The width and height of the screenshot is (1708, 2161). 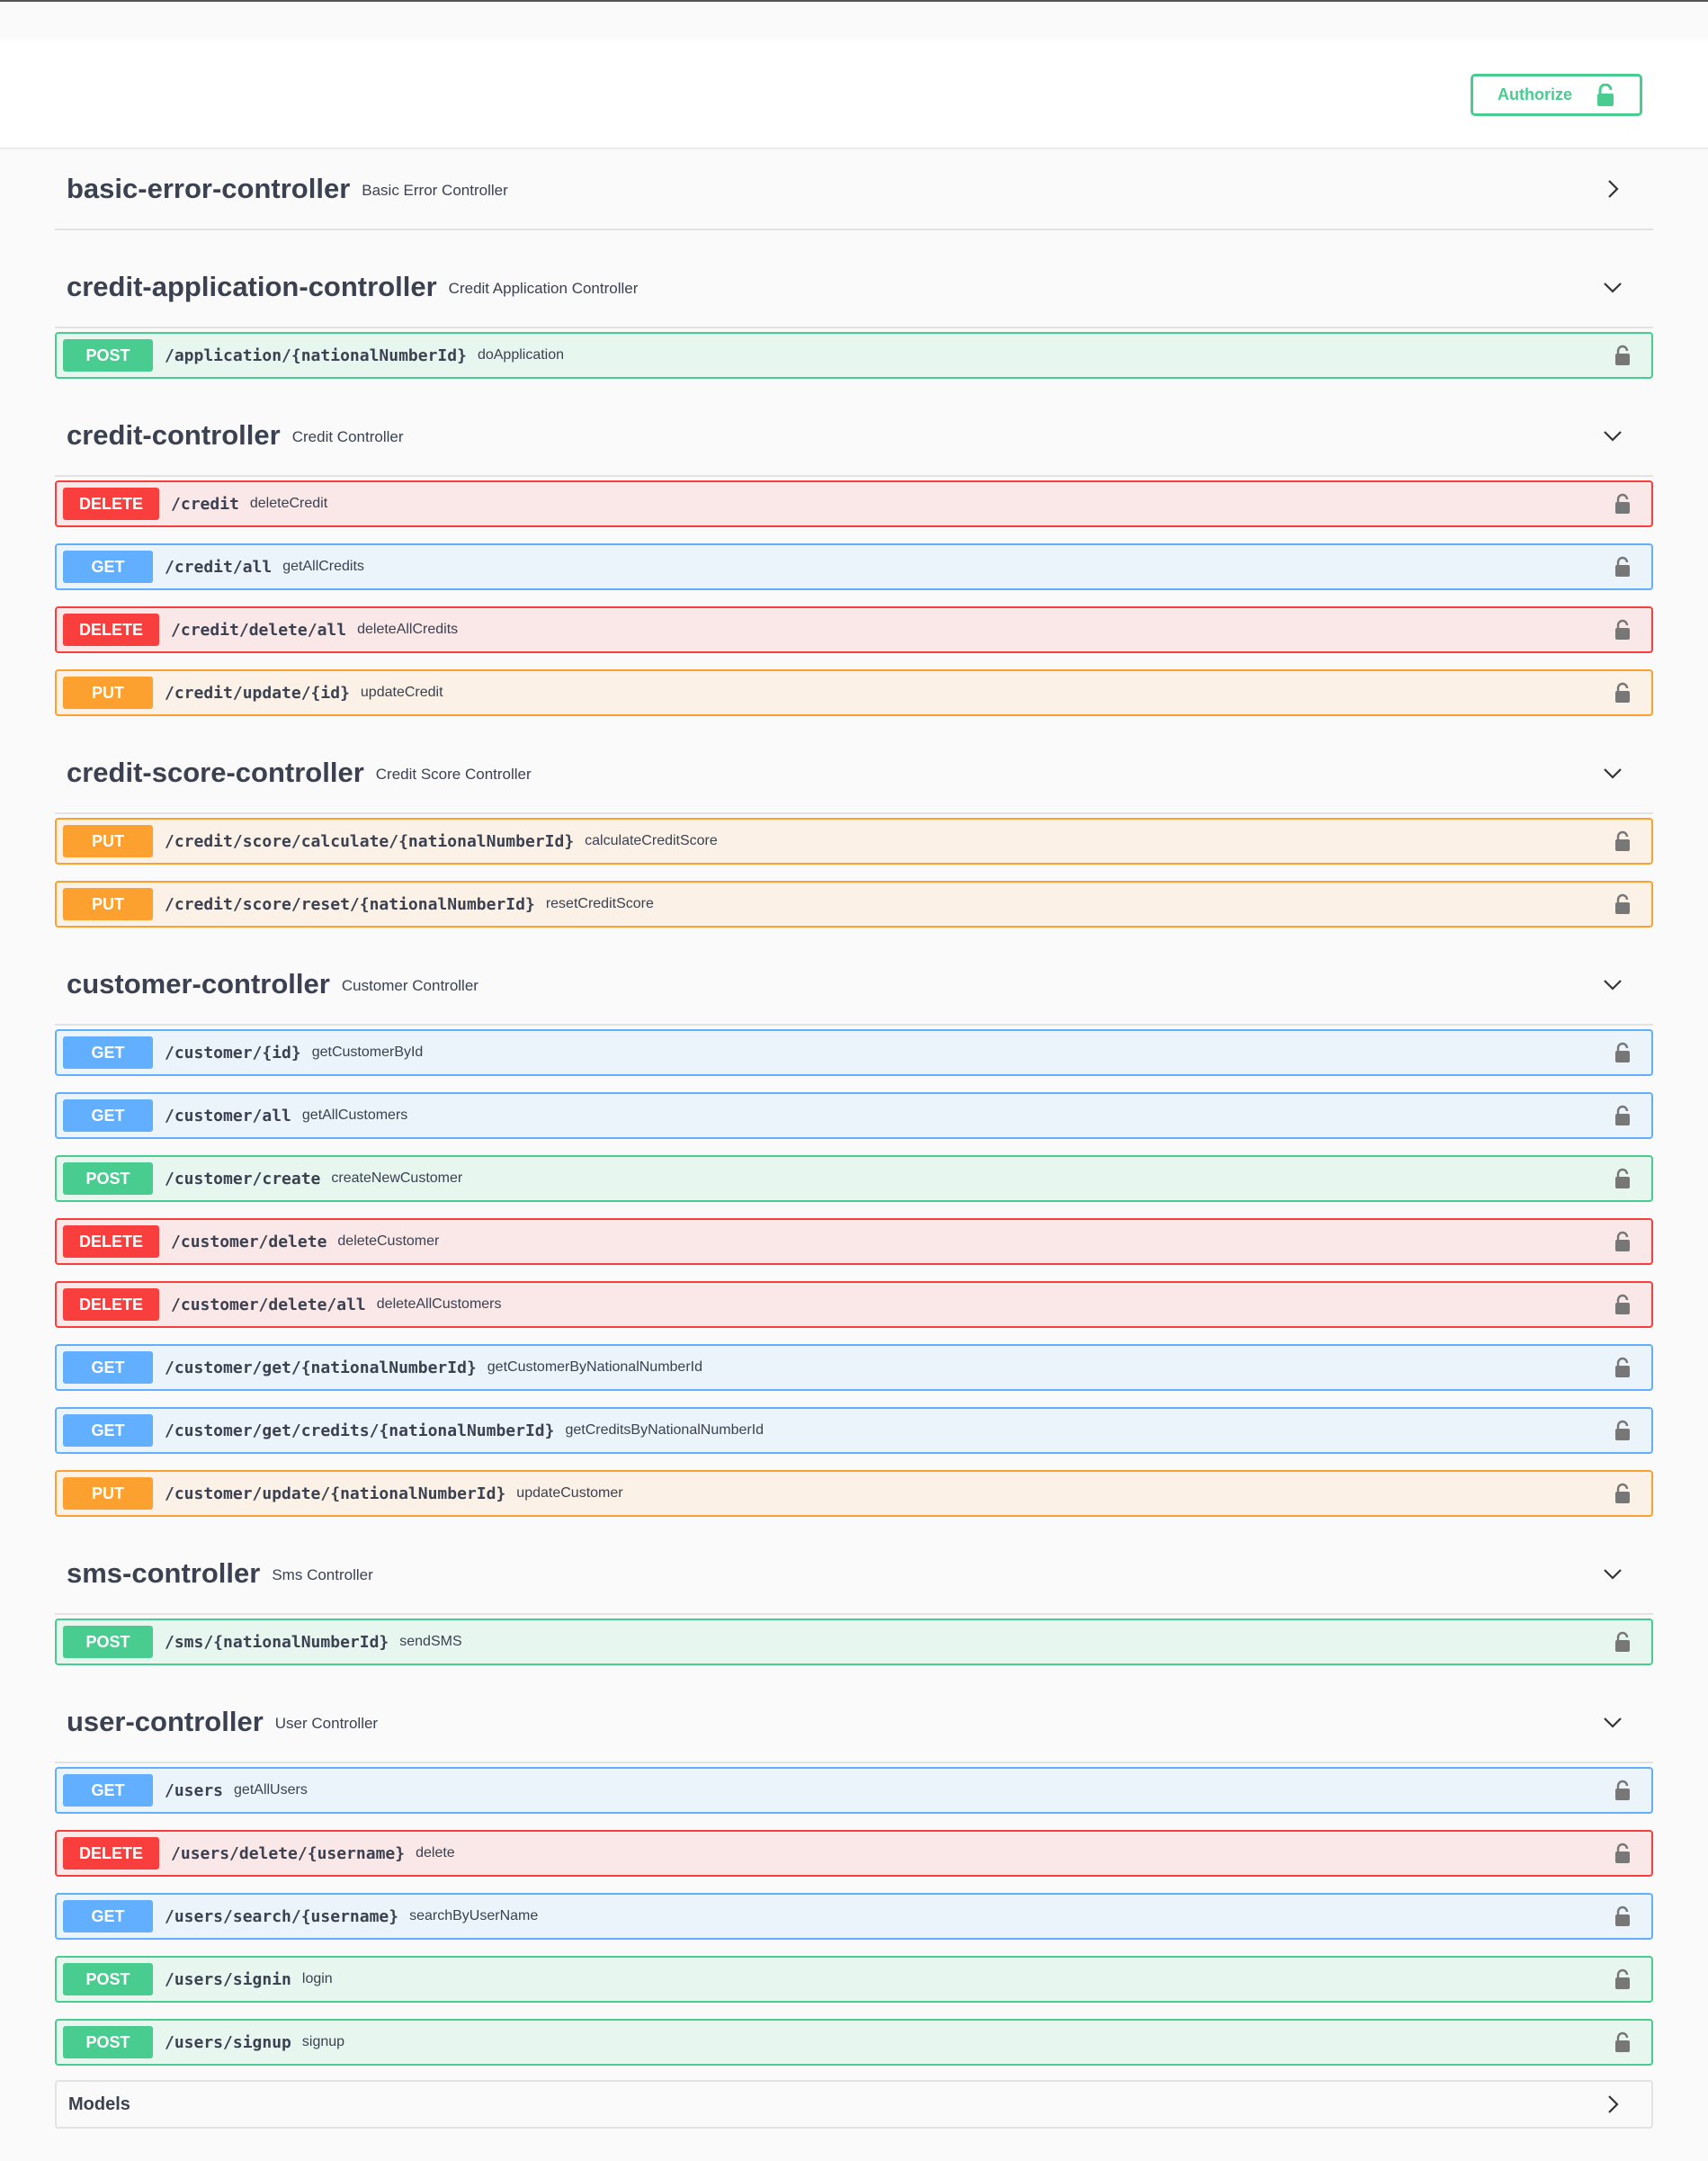 I want to click on operation-row: POST/users/signin login, so click(x=854, y=1979).